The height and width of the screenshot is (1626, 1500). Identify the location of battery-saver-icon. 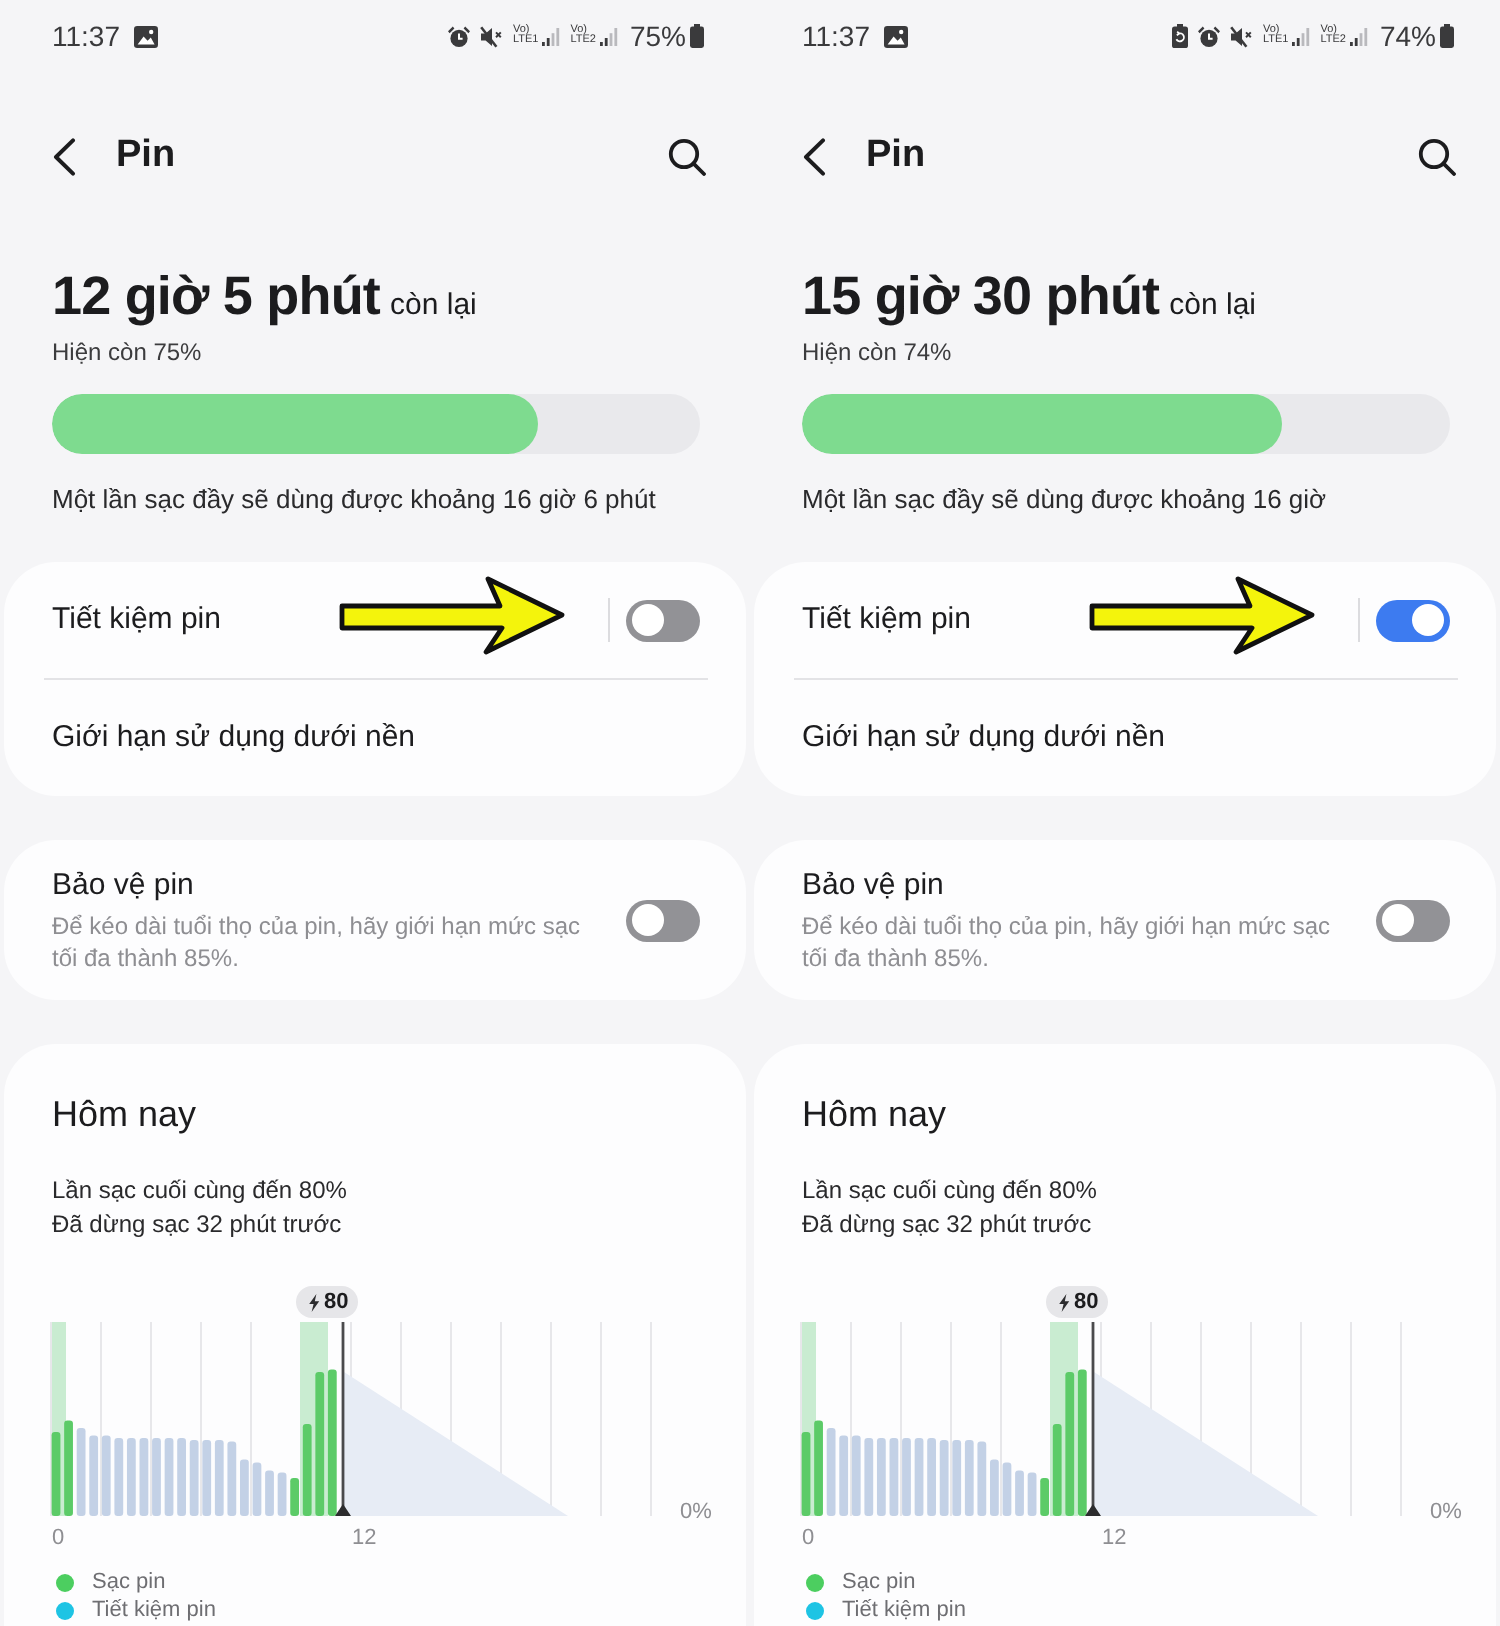
(1180, 36).